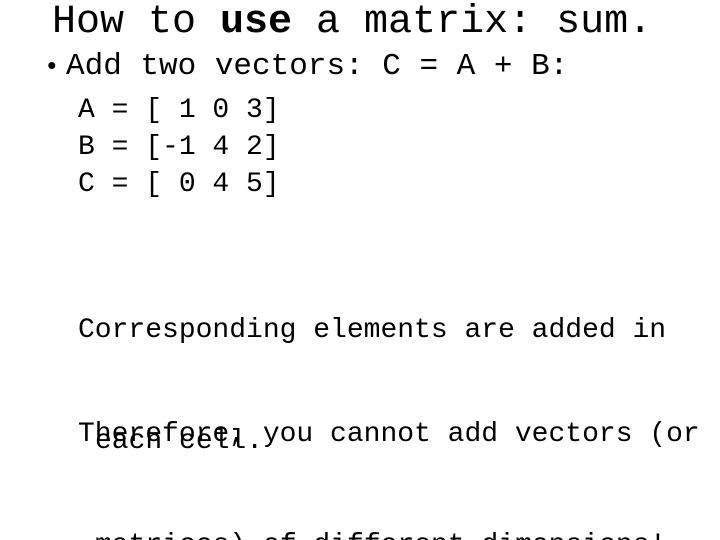 The width and height of the screenshot is (720, 540). I want to click on title-emphasis-word: use, so click(256, 22).